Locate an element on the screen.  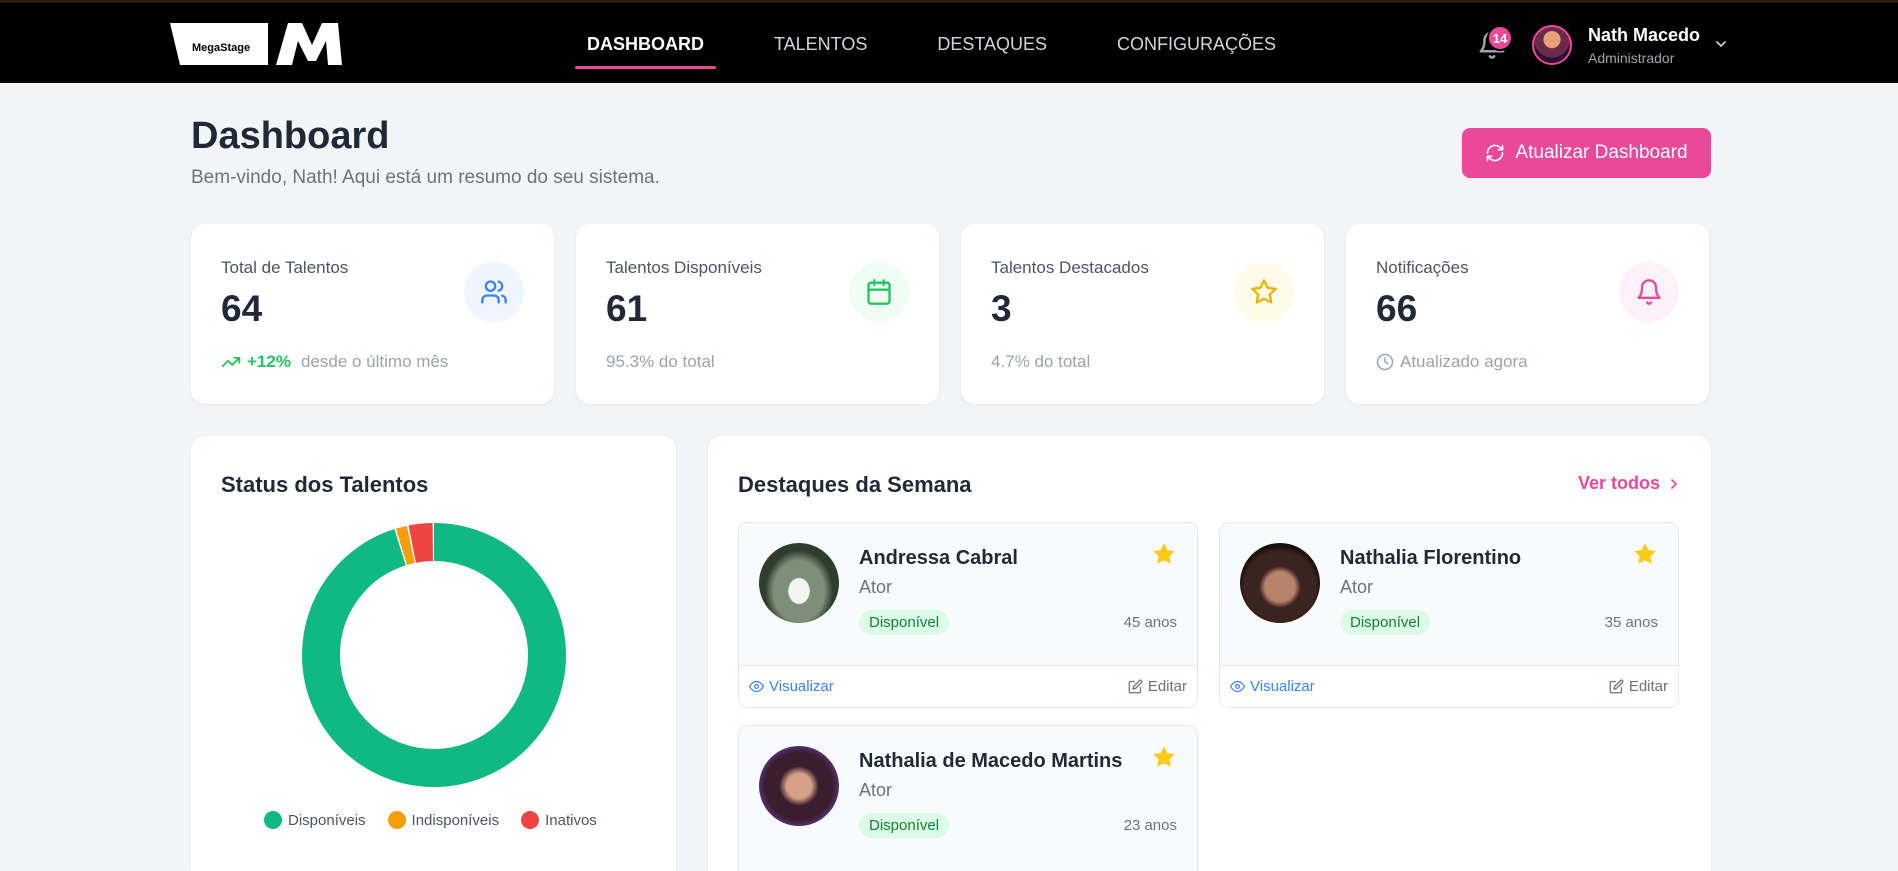
talent-name: Nathalia Florentino is located at coordinates (1430, 558).